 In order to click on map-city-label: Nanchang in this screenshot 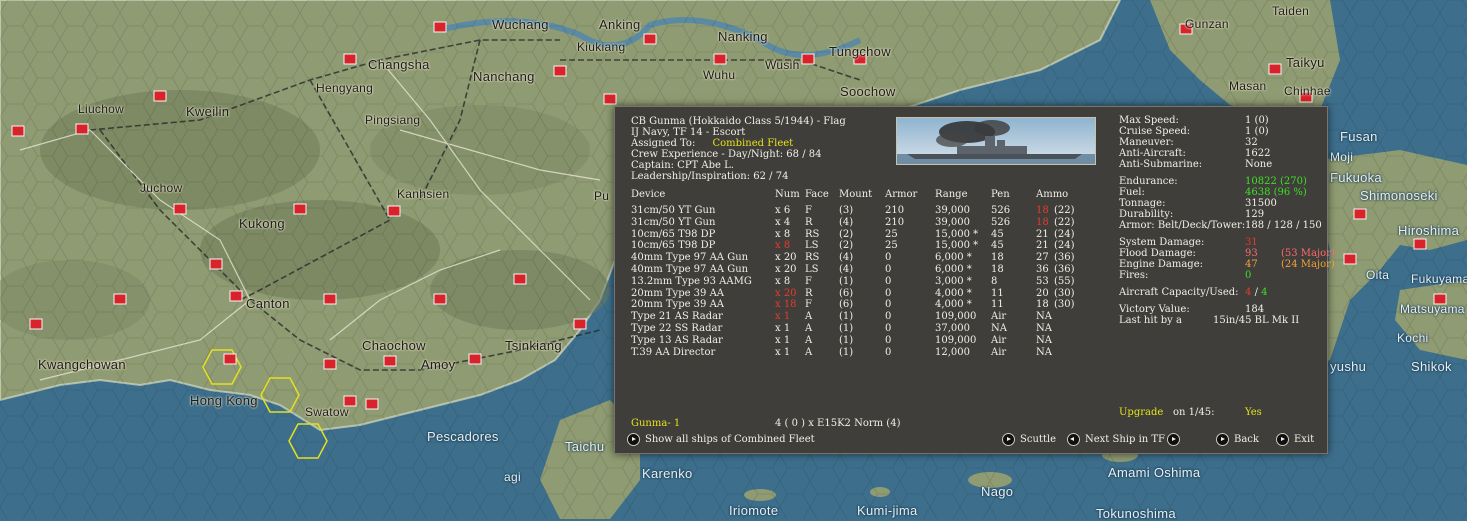, I will do `click(504, 76)`.